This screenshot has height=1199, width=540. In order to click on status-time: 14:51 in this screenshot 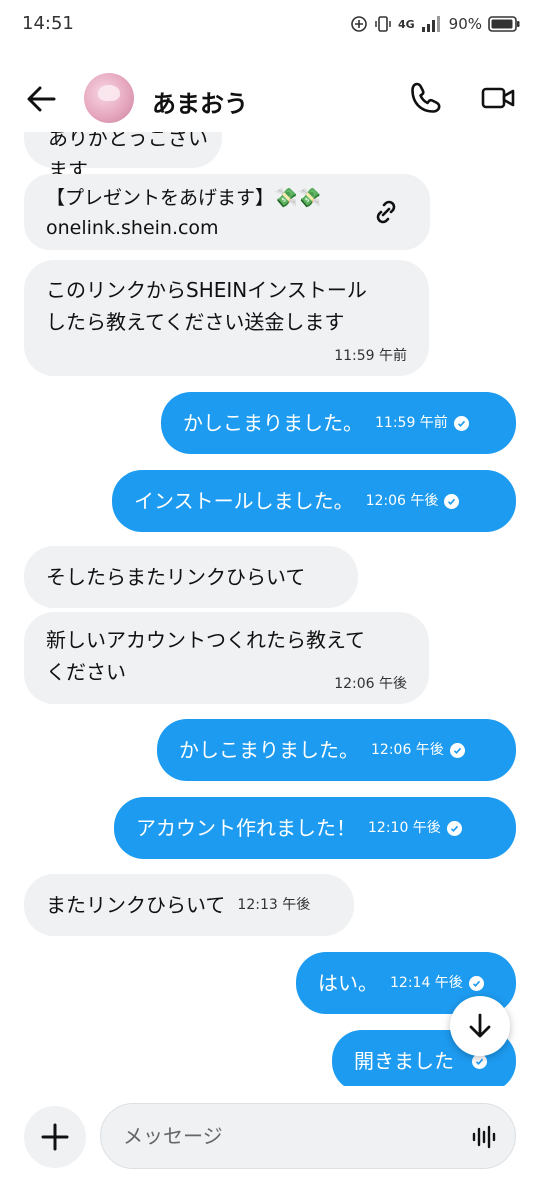, I will do `click(48, 23)`.